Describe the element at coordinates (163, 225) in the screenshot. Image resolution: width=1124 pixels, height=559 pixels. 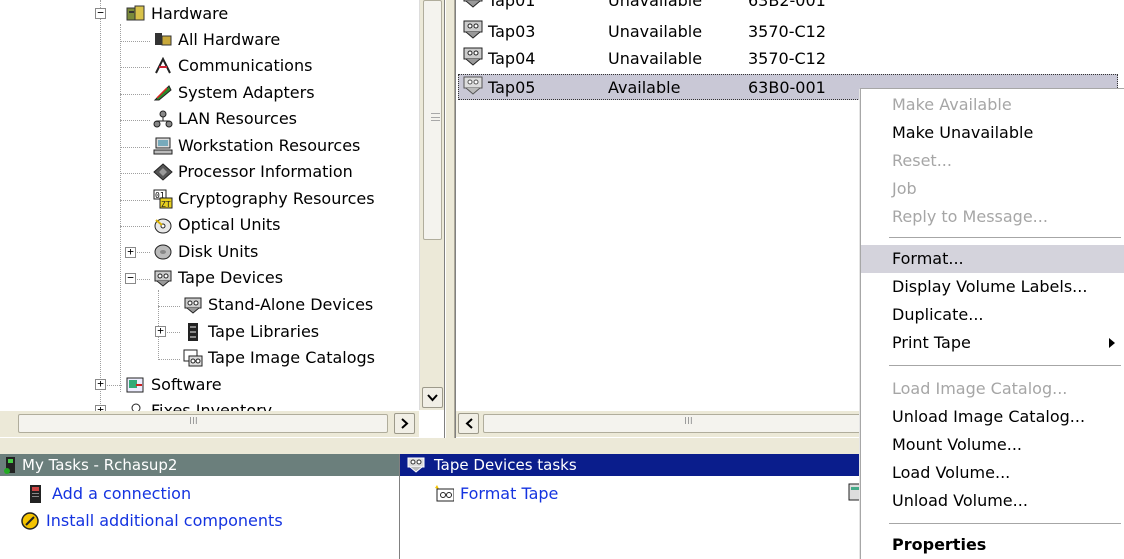
I see `optical-units-icon` at that location.